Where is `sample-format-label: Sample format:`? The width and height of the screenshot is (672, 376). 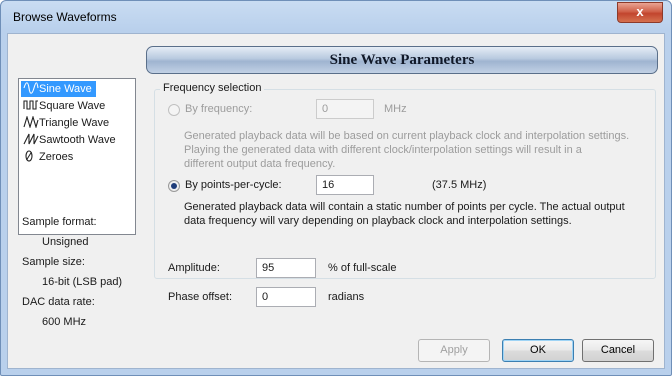
sample-format-label: Sample format: is located at coordinates (59, 222).